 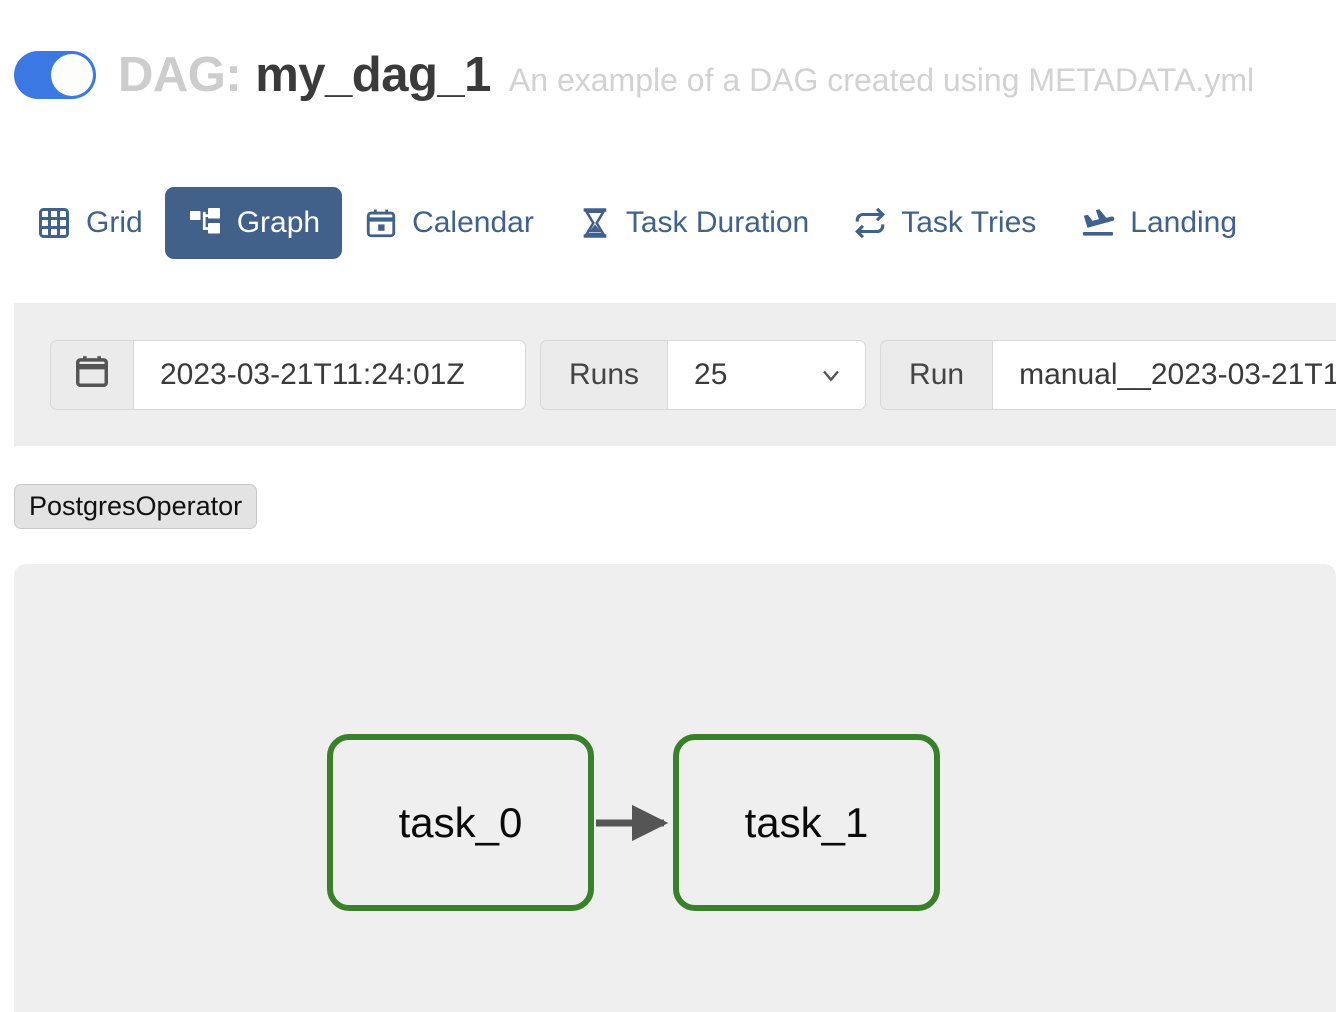 I want to click on tab-calendar-label: Calendar, so click(x=473, y=222).